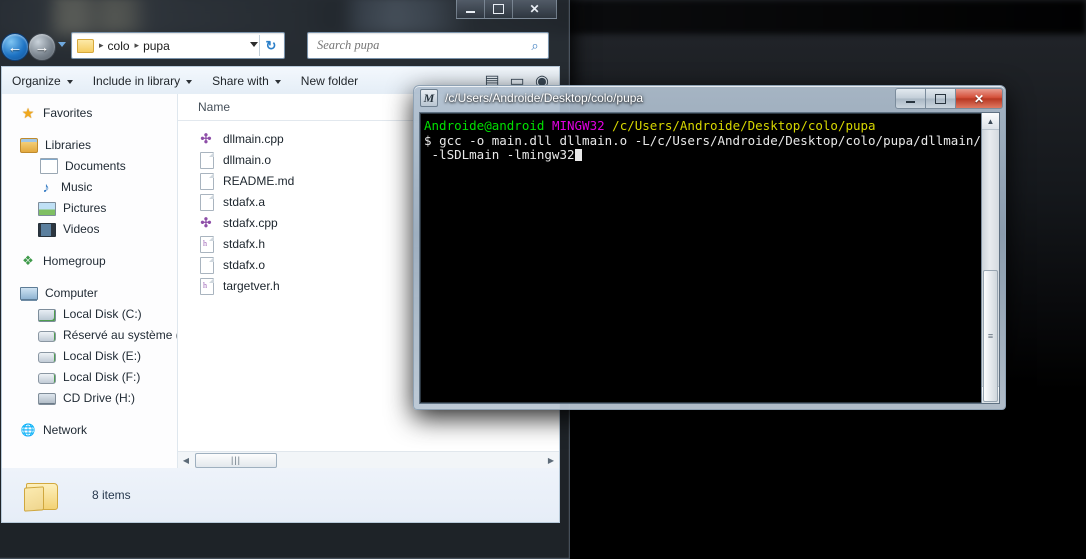 This screenshot has width=1086, height=559. What do you see at coordinates (534, 9) in the screenshot?
I see `explorer-close-button: ✕` at bounding box center [534, 9].